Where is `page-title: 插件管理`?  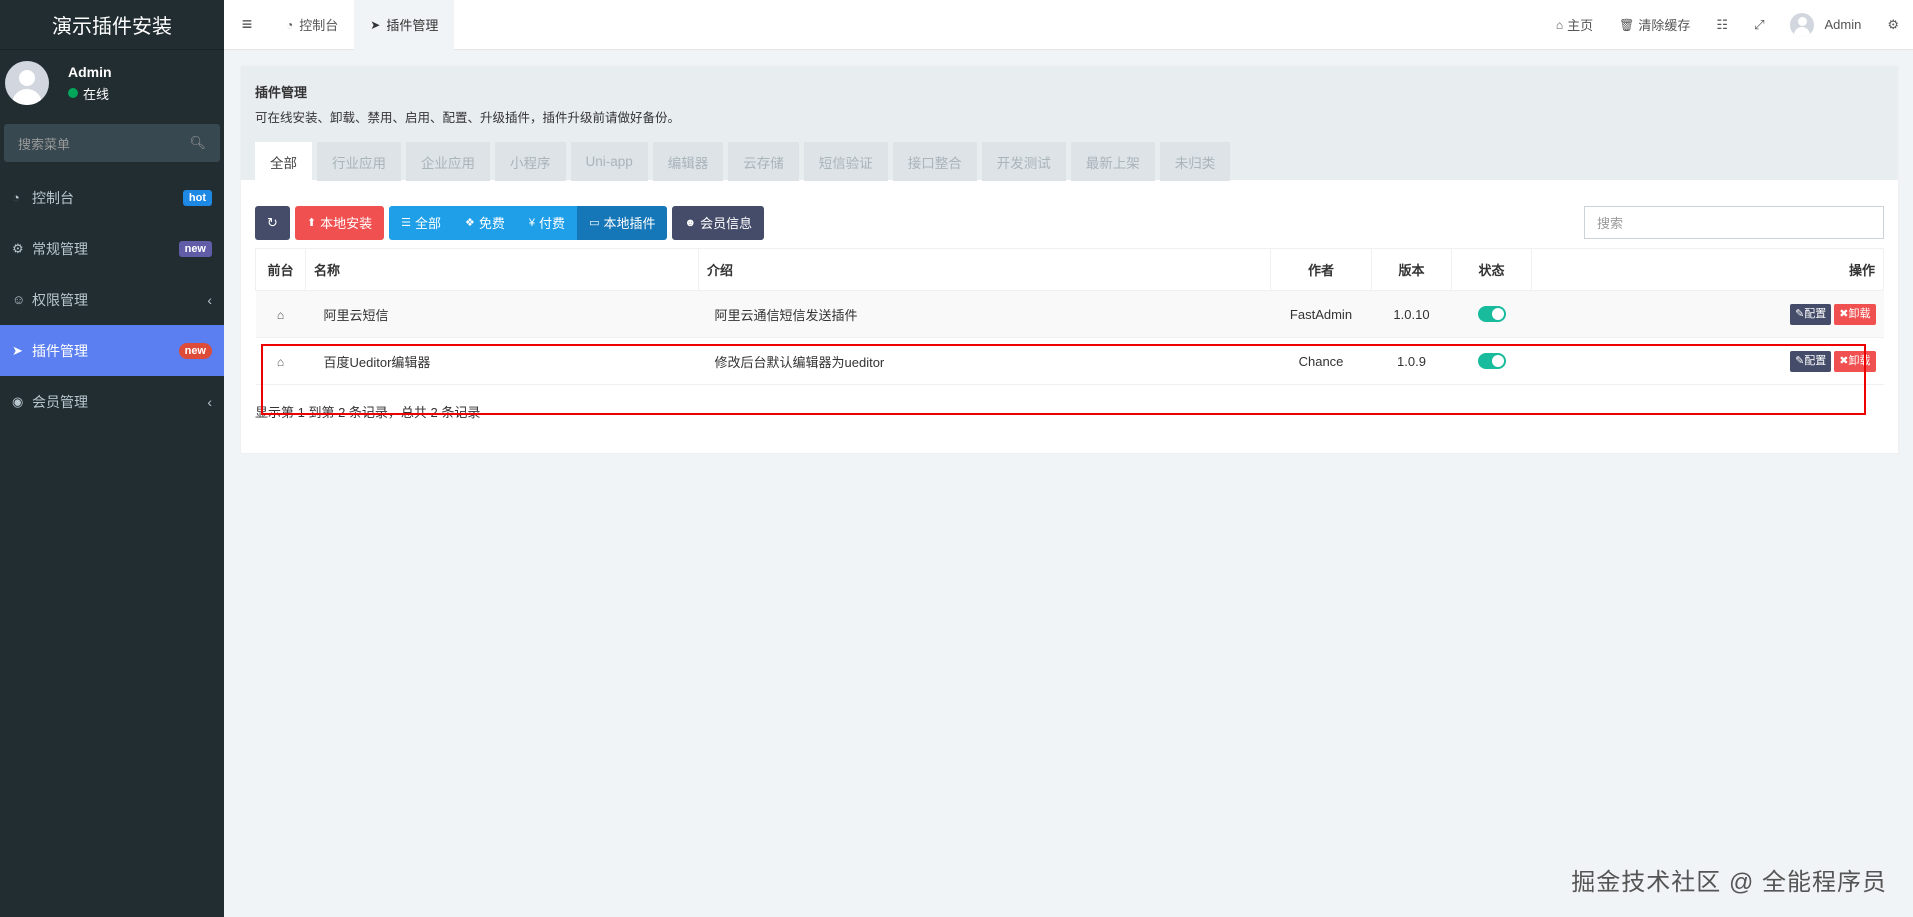
page-title: 插件管理 is located at coordinates (281, 92).